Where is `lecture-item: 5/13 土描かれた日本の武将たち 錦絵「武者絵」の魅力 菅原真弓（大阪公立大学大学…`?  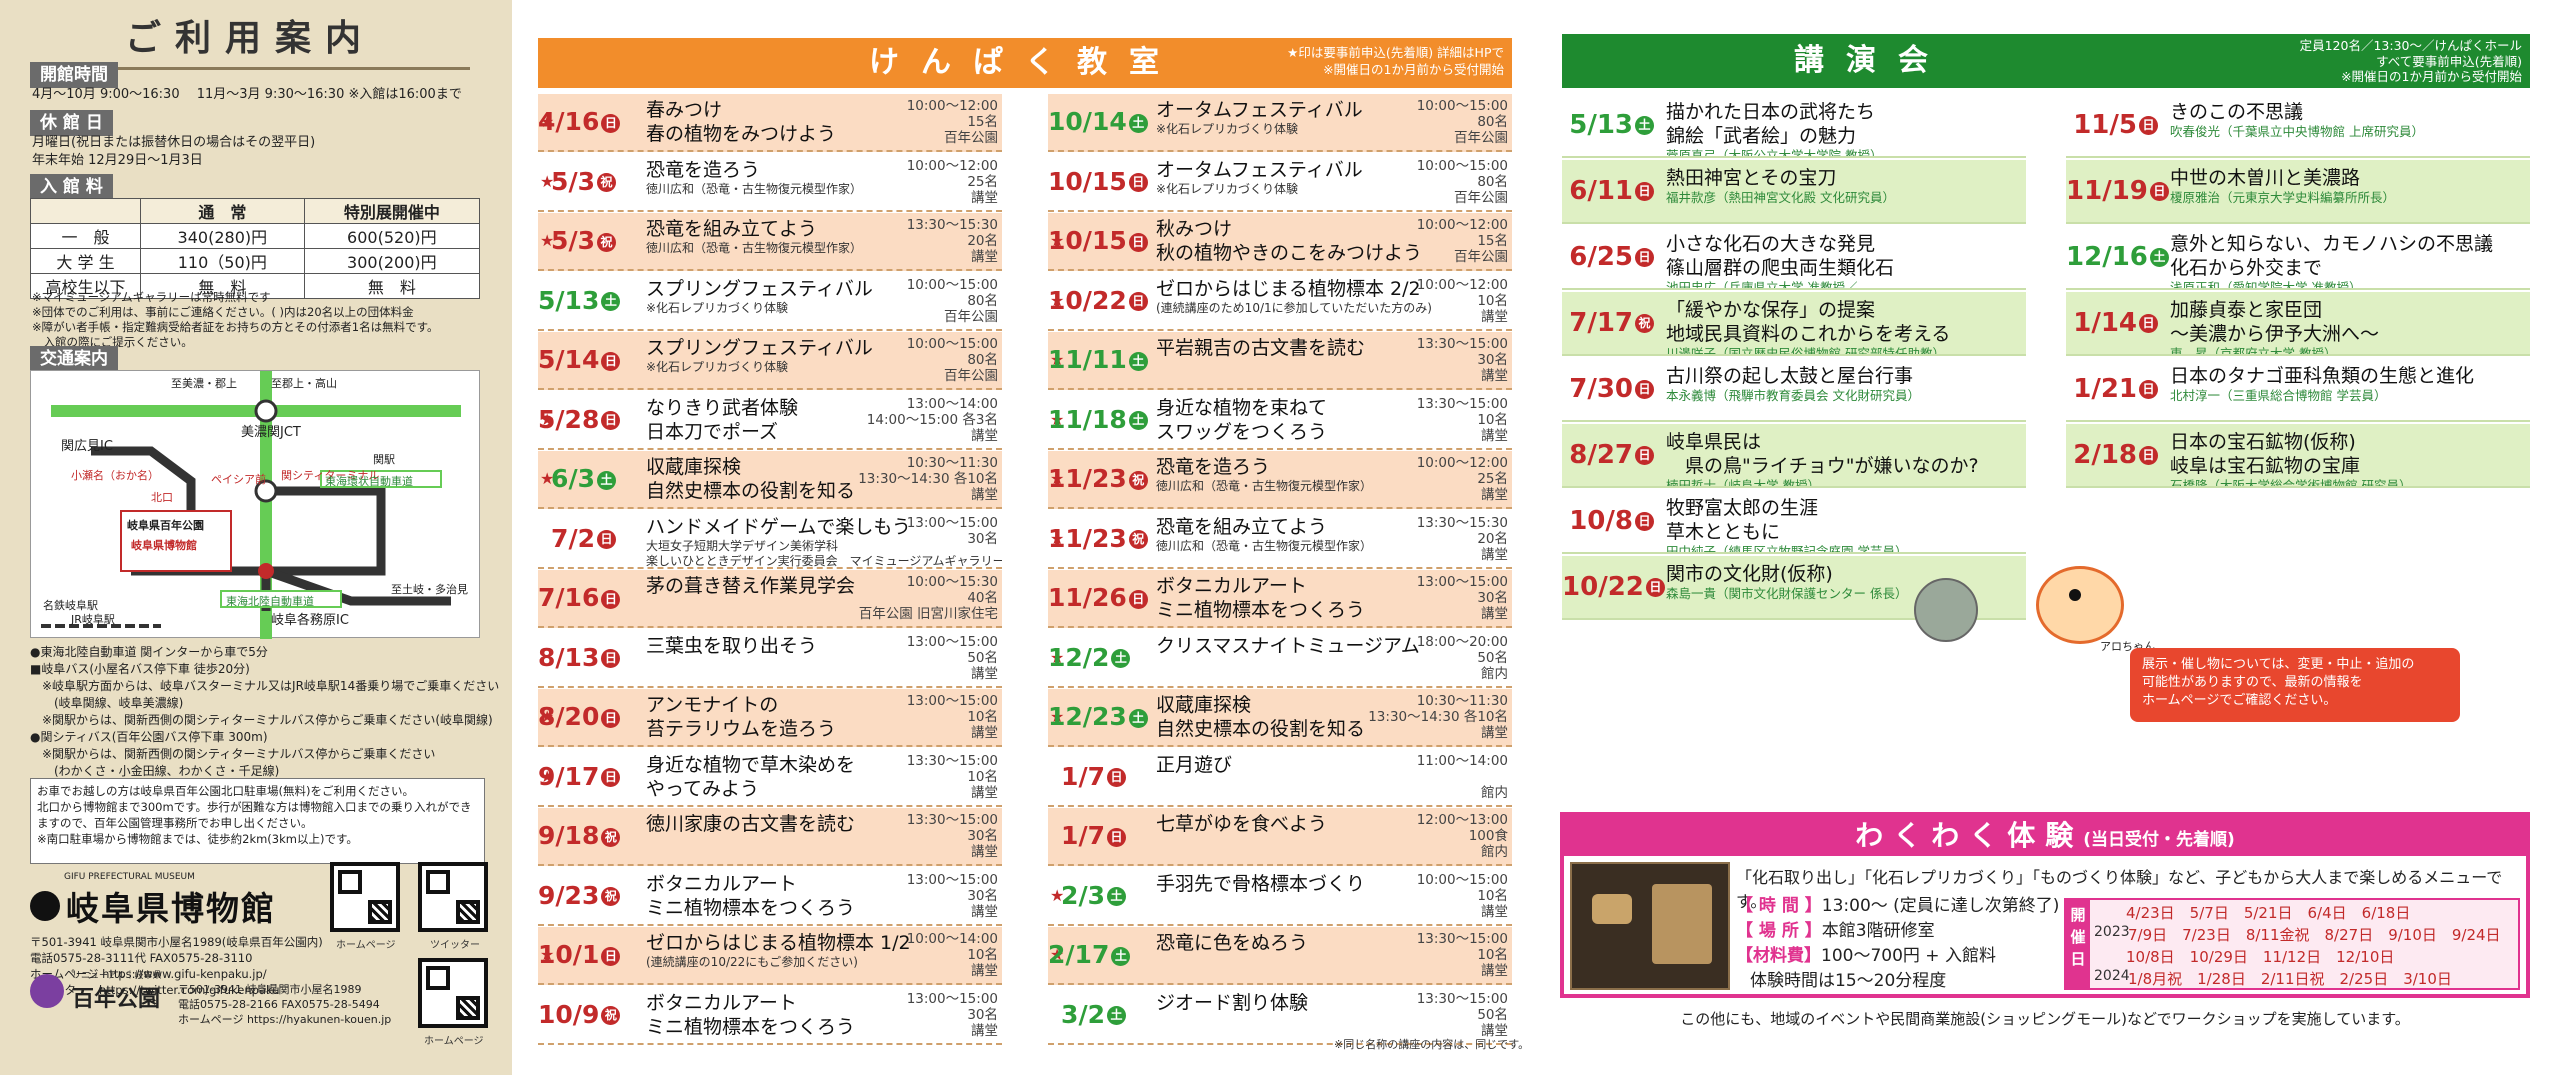 lecture-item: 5/13 土描かれた日本の武将たち 錦絵「武者絵」の魅力 菅原真弓（大阪公立大学大学… is located at coordinates (1794, 126).